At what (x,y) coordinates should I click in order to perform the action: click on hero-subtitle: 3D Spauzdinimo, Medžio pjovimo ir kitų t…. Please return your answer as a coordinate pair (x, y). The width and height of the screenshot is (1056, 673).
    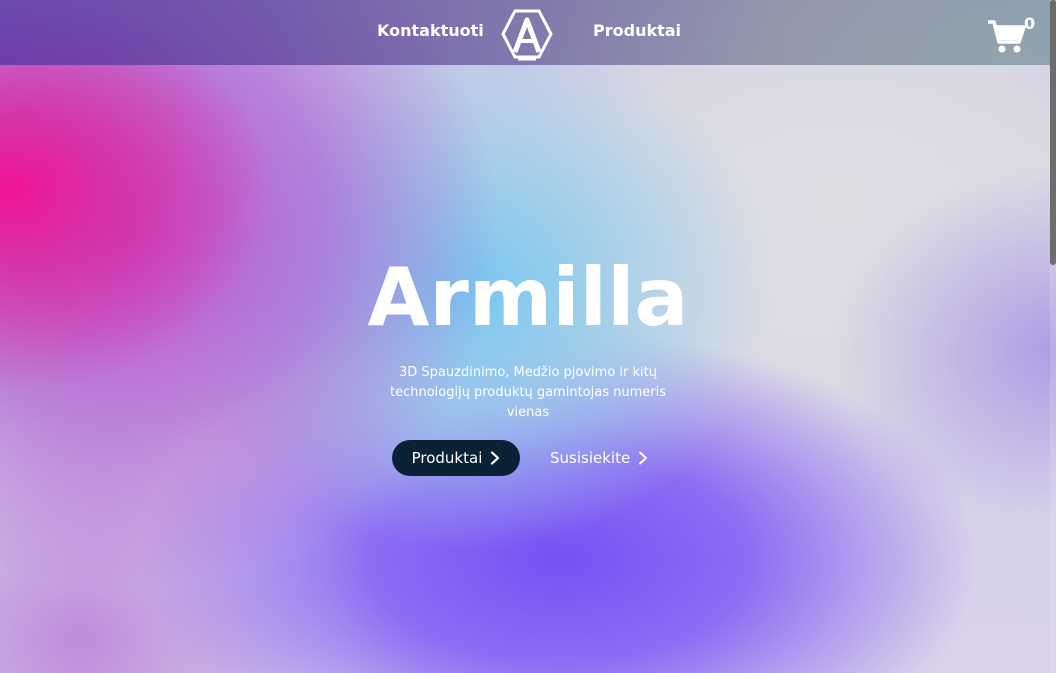
    Looking at the image, I should click on (528, 392).